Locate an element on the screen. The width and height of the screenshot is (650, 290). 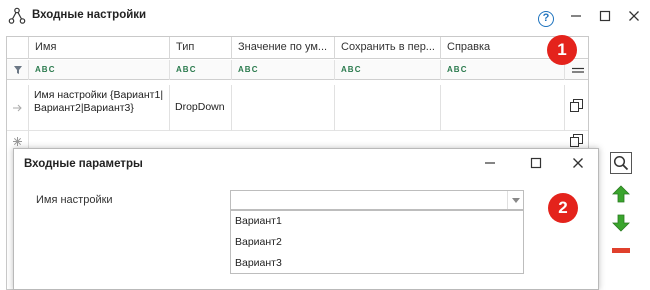
dialog-close-button is located at coordinates (578, 163).